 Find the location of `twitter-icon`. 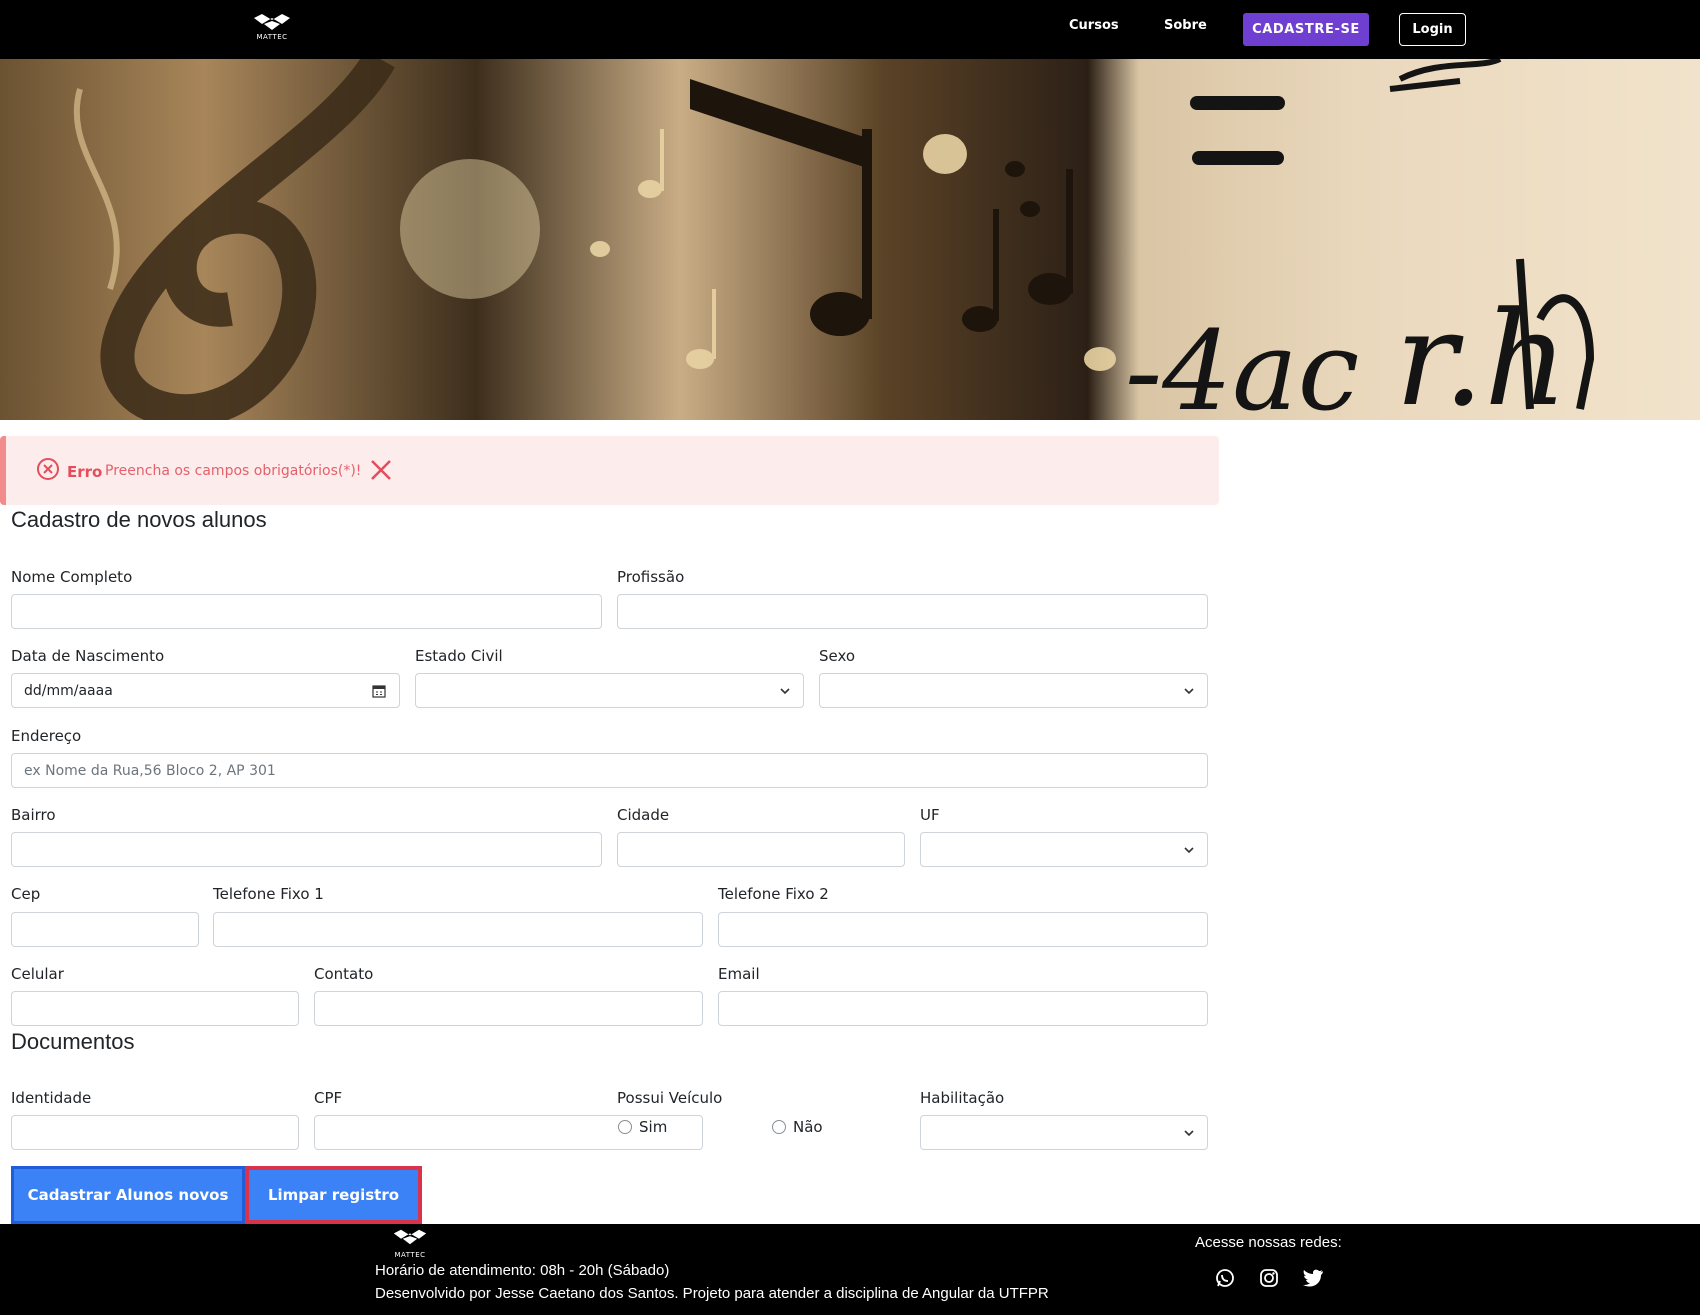

twitter-icon is located at coordinates (1313, 1278).